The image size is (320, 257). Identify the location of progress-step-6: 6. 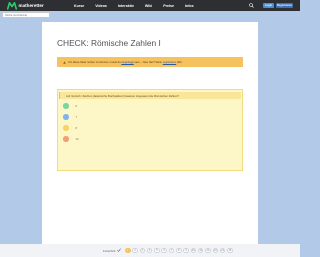
(164, 250).